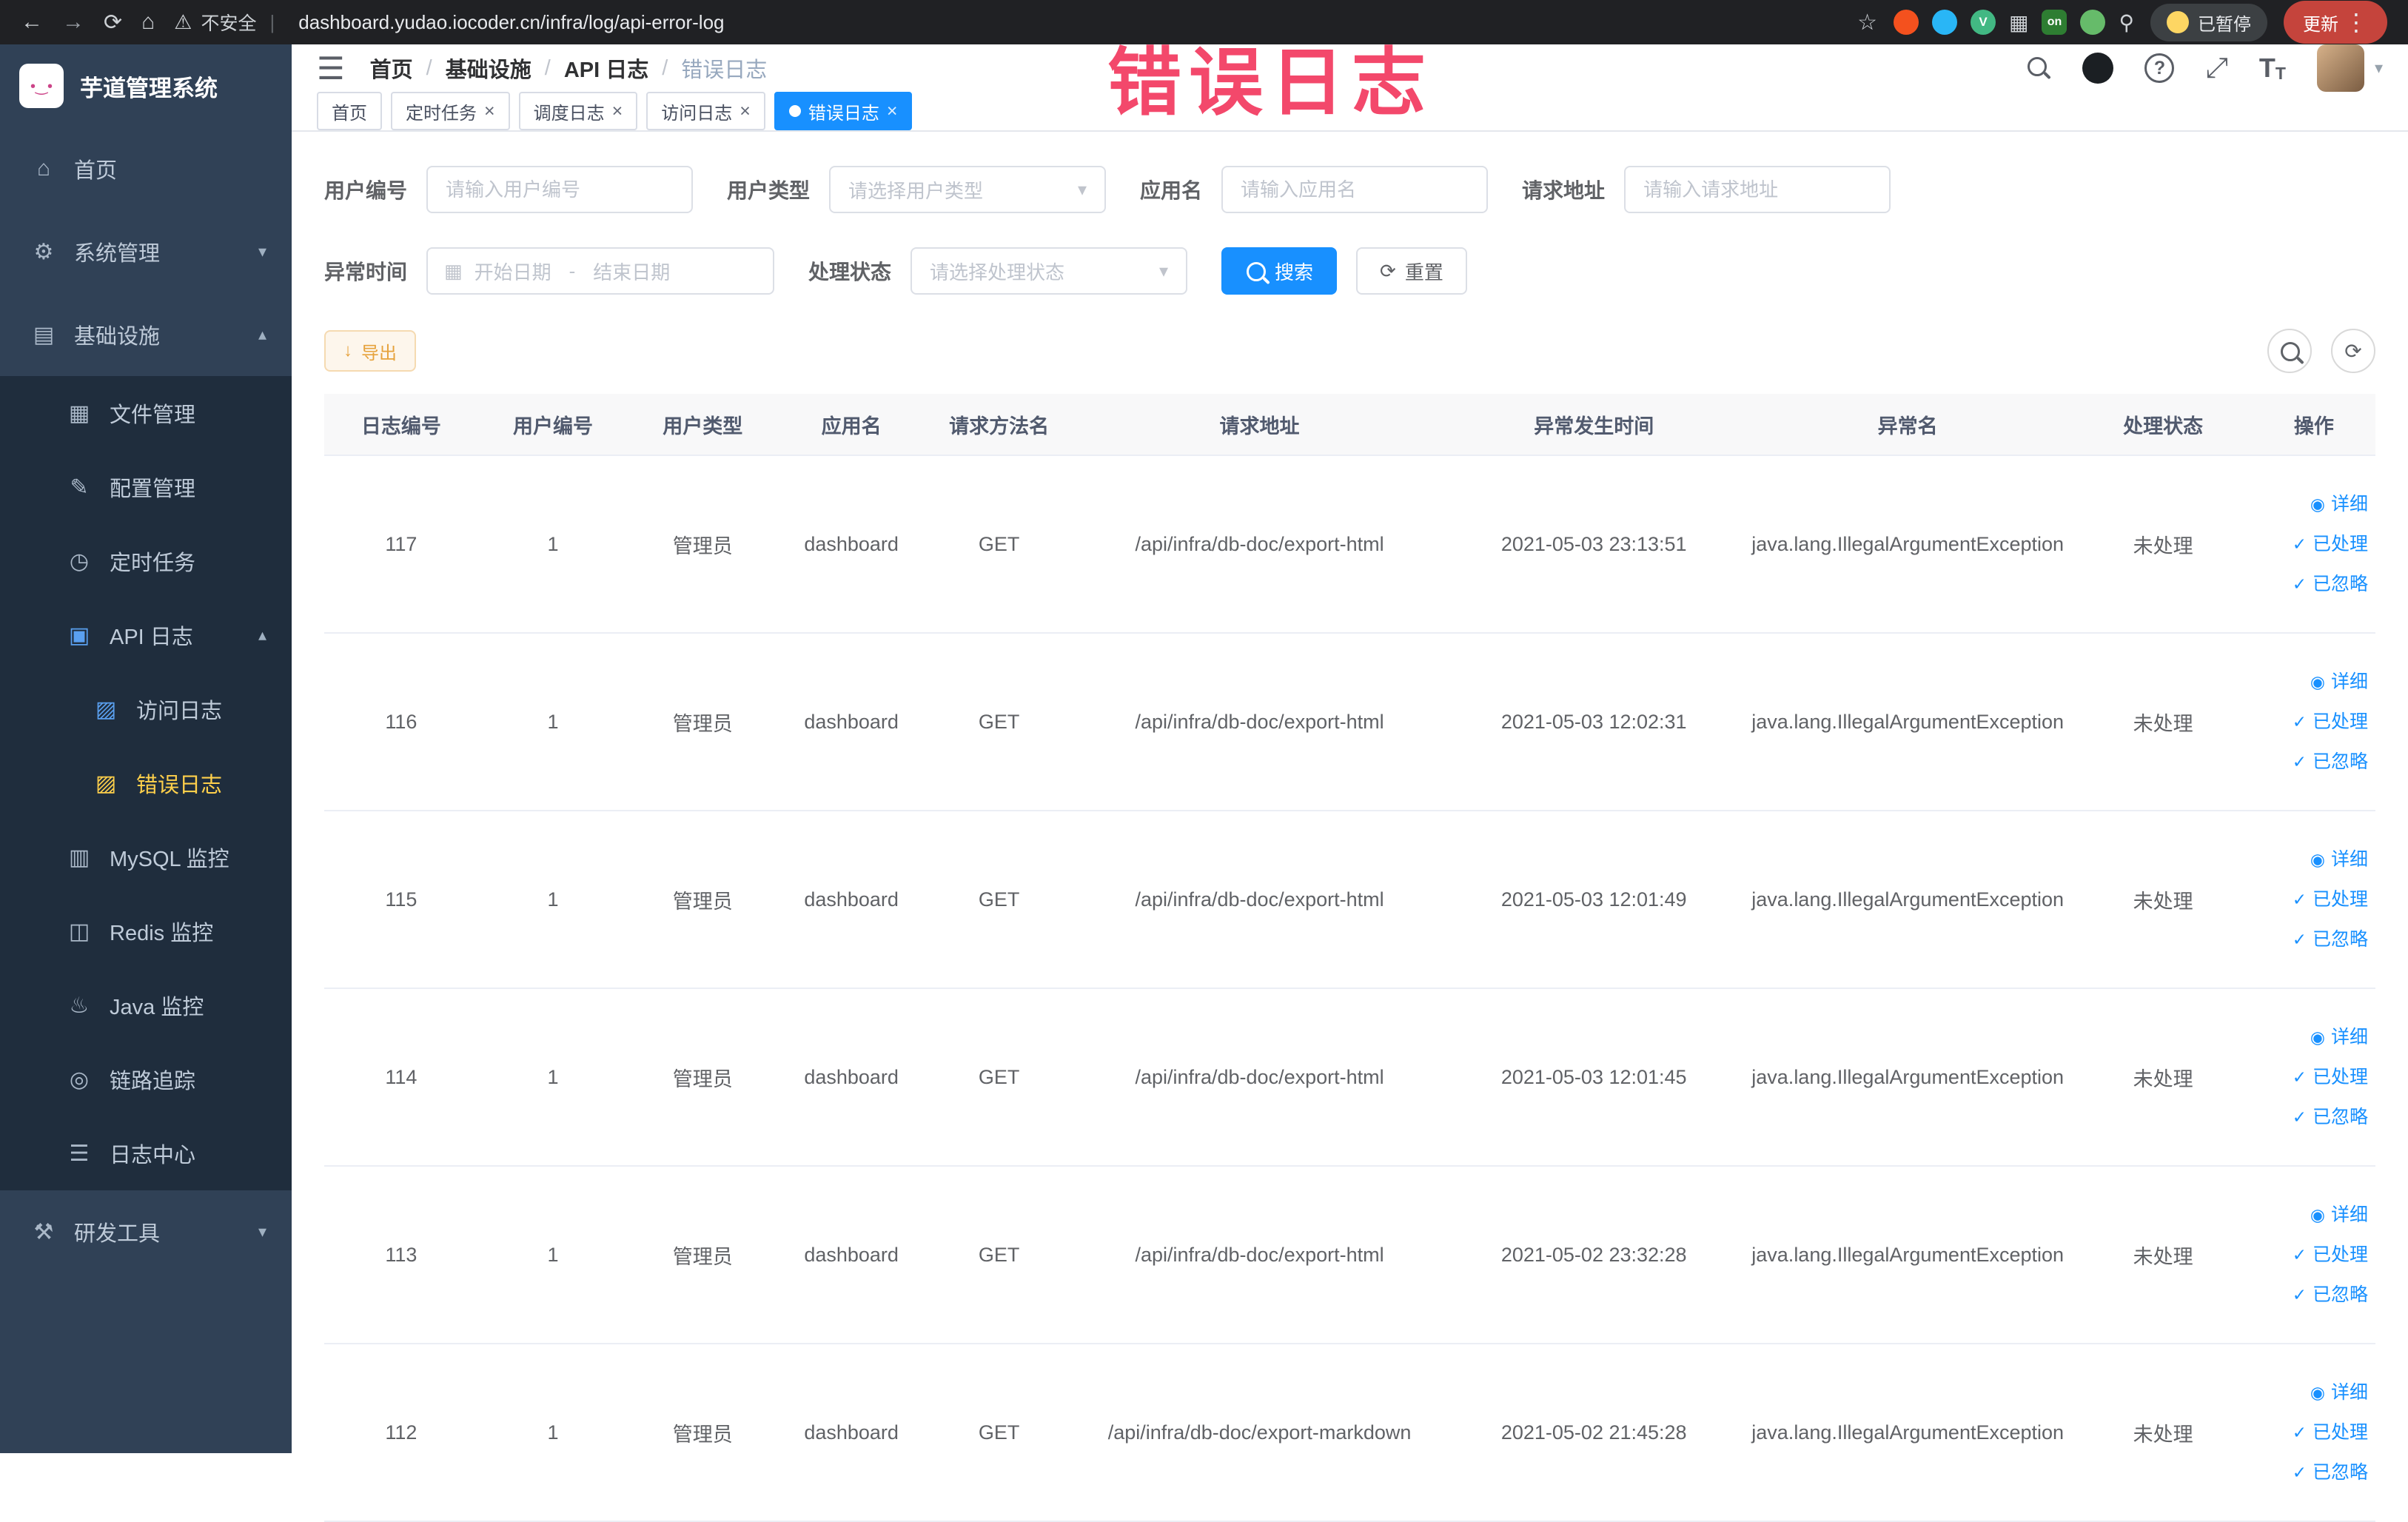 The image size is (2408, 1522). What do you see at coordinates (146, 252) in the screenshot?
I see `sidebar-item-system: ⚙ 系统管理 ▾` at bounding box center [146, 252].